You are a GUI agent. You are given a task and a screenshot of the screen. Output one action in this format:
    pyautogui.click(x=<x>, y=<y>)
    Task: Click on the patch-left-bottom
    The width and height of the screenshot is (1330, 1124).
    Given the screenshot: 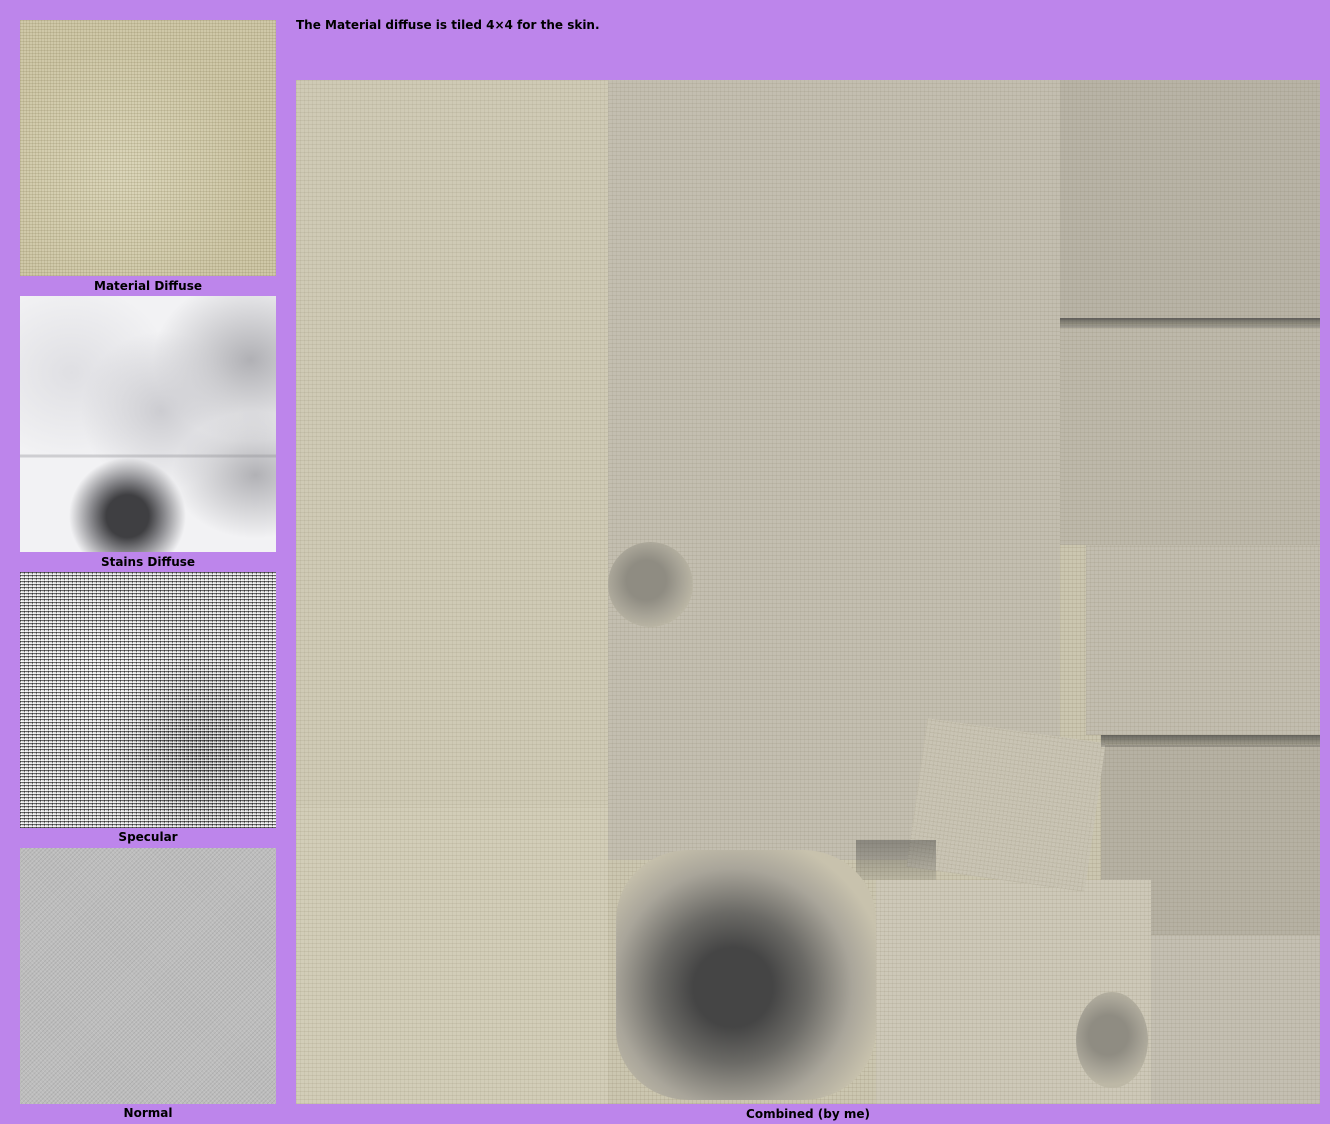 What is the action you would take?
    pyautogui.click(x=452, y=954)
    